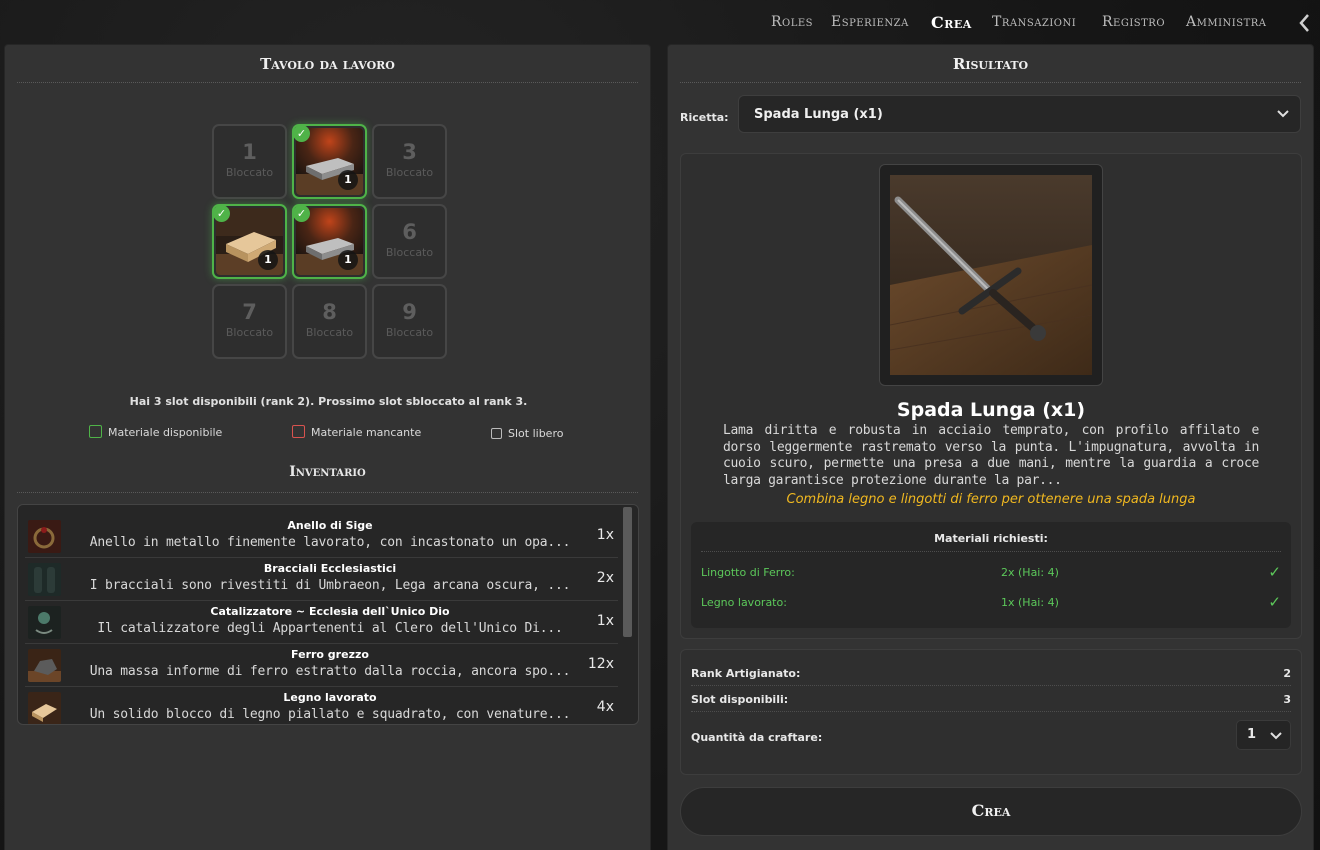 This screenshot has height=850, width=1320. Describe the element at coordinates (298, 431) in the screenshot. I see `legend-red-box` at that location.